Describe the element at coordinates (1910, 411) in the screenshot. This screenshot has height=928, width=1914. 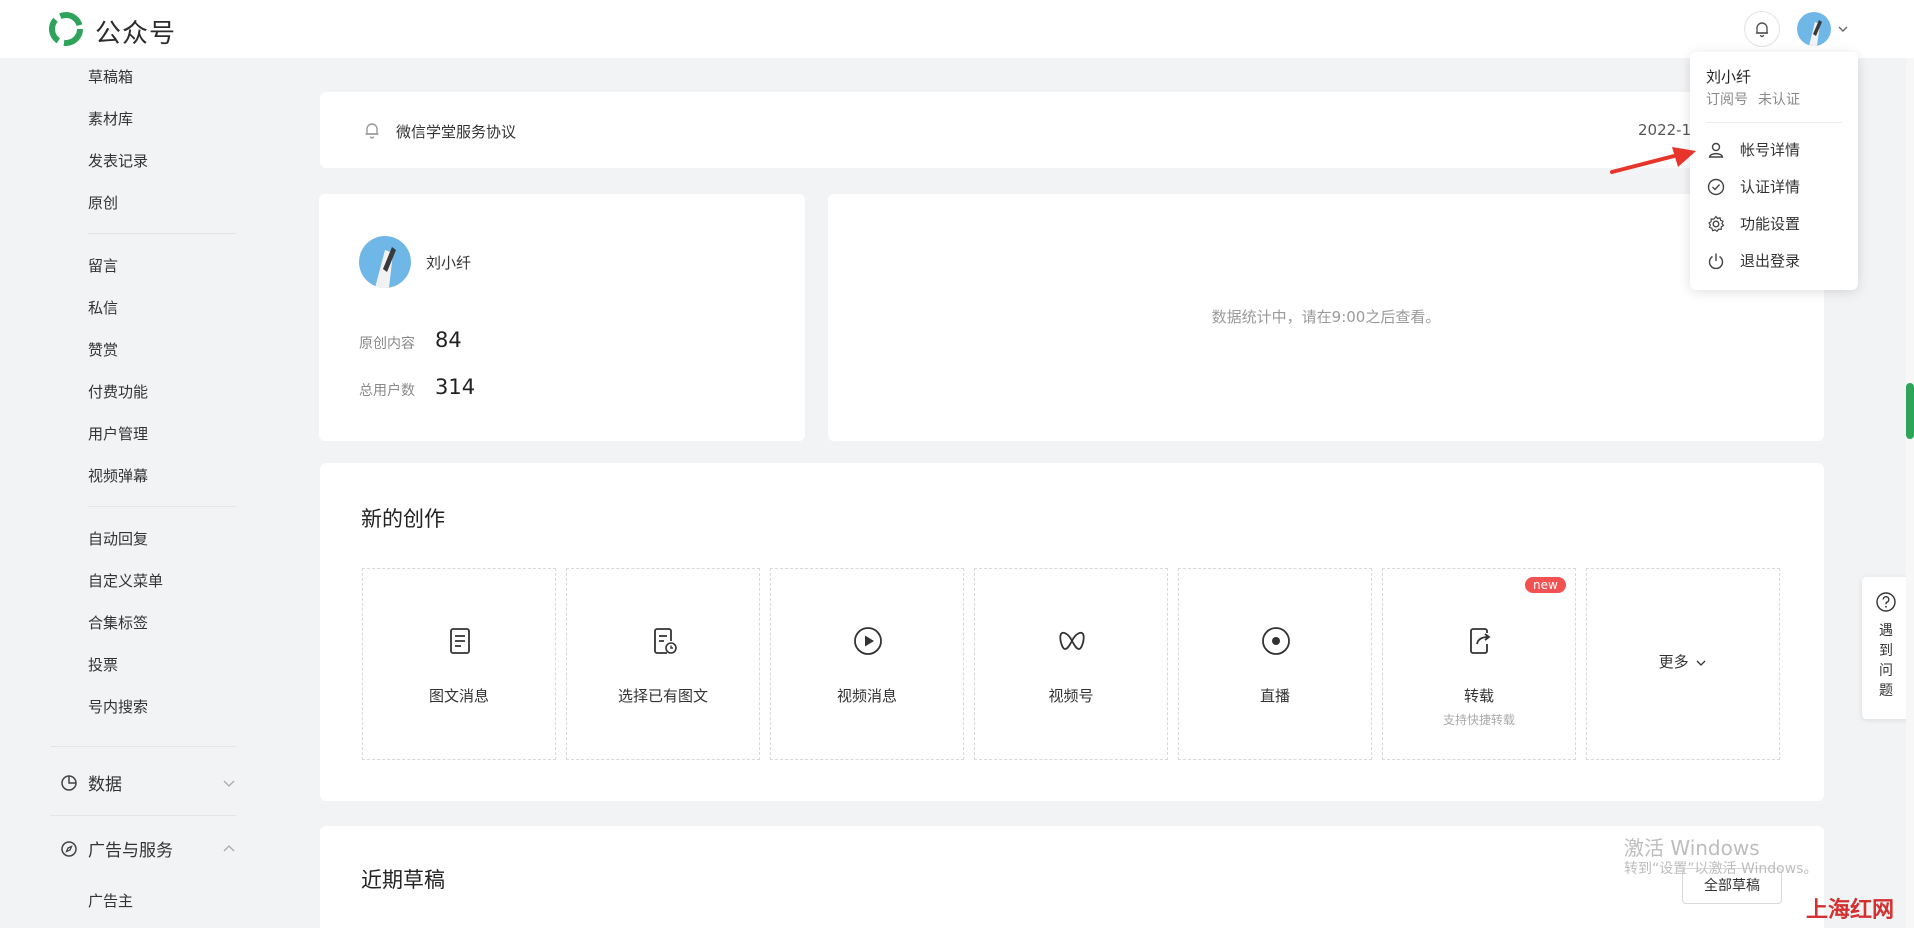
I see `scrollbar-thumb` at that location.